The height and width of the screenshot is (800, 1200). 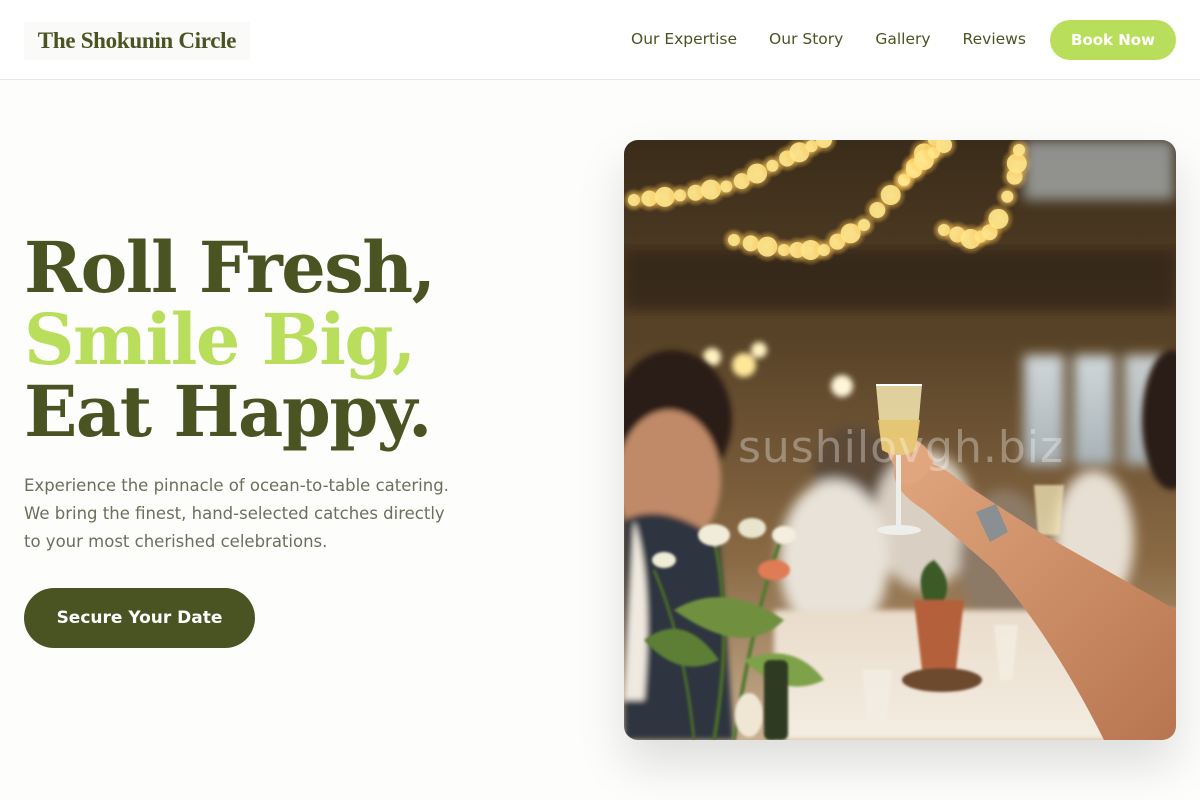 I want to click on nav-link-expertise: Our Expertise, so click(x=684, y=39).